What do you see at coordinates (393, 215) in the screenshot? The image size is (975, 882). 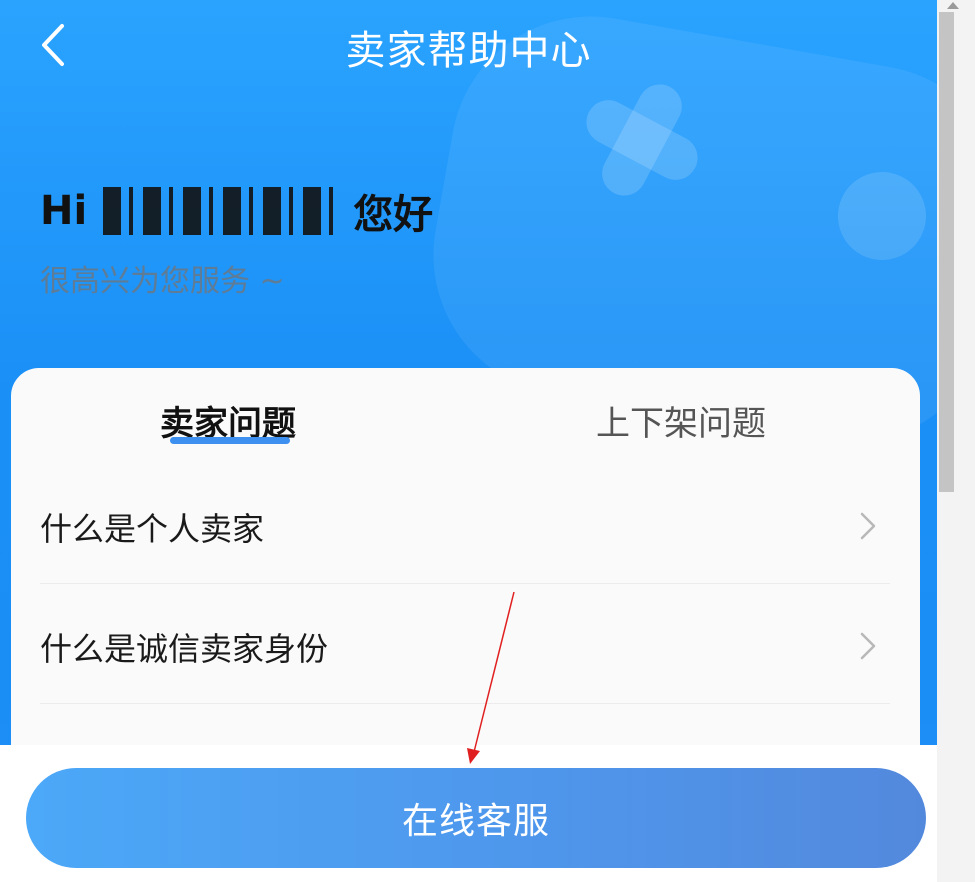 I see `greeting-suffix: 您好` at bounding box center [393, 215].